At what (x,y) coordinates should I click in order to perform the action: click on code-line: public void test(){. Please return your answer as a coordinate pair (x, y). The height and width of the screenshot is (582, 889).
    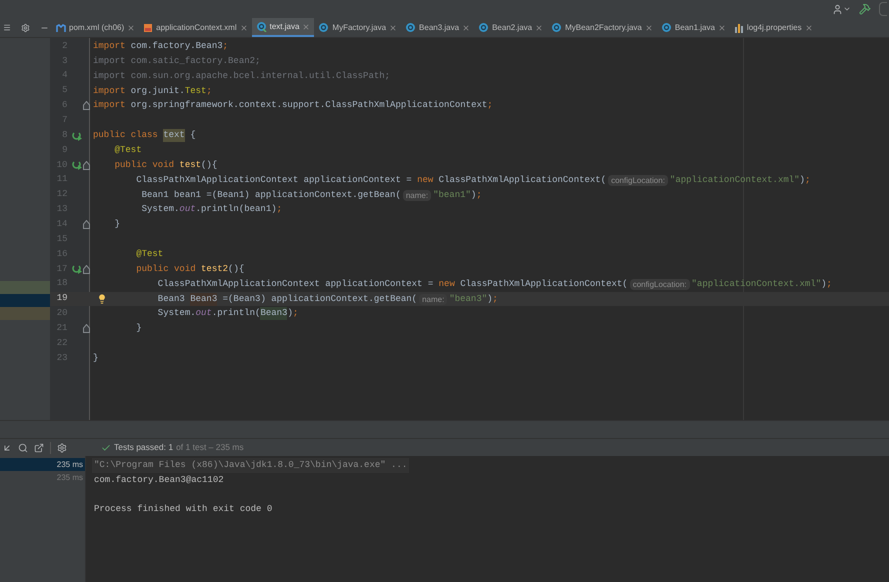
    Looking at the image, I should click on (166, 165).